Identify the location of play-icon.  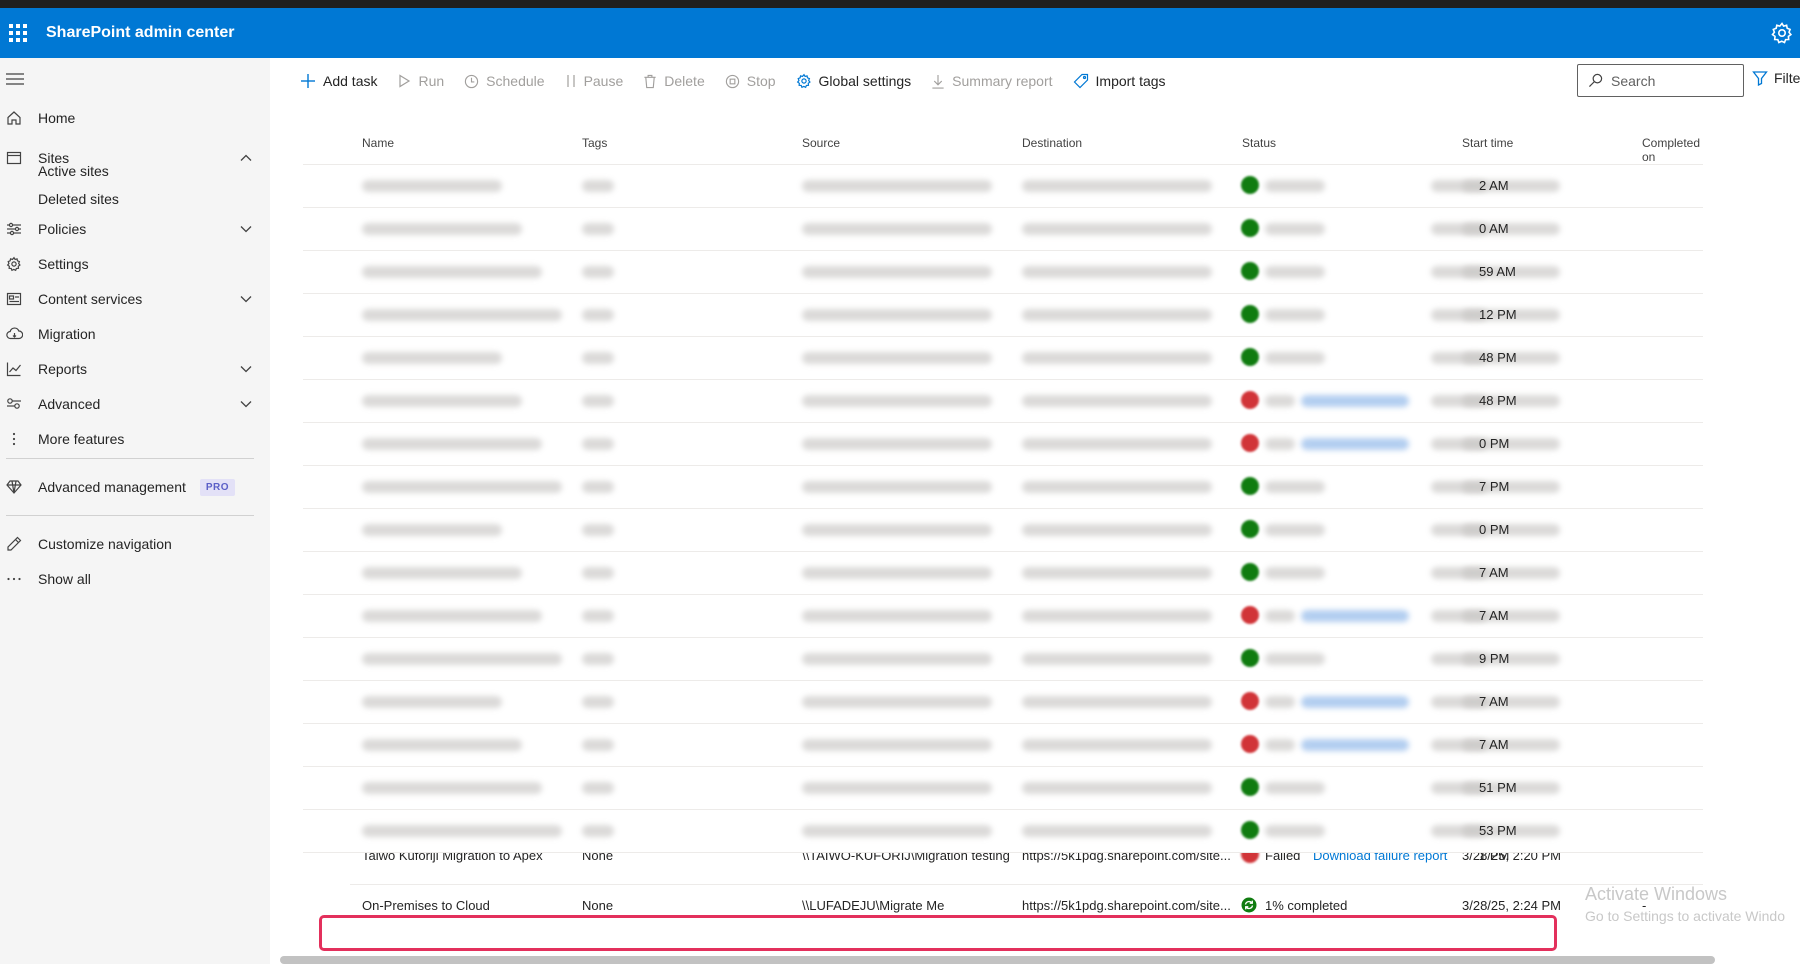
(405, 81).